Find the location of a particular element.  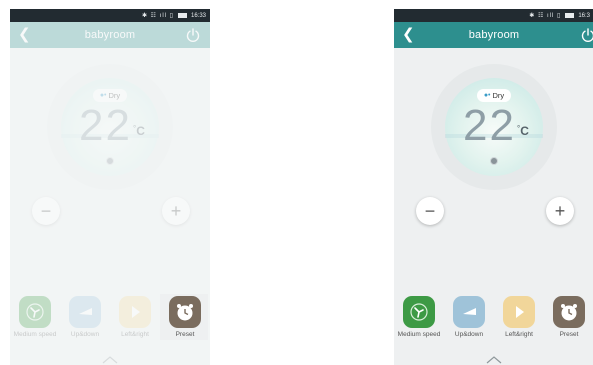

status-bar: ✱ ☷ ıll ▯ 16:3 is located at coordinates (493, 15).